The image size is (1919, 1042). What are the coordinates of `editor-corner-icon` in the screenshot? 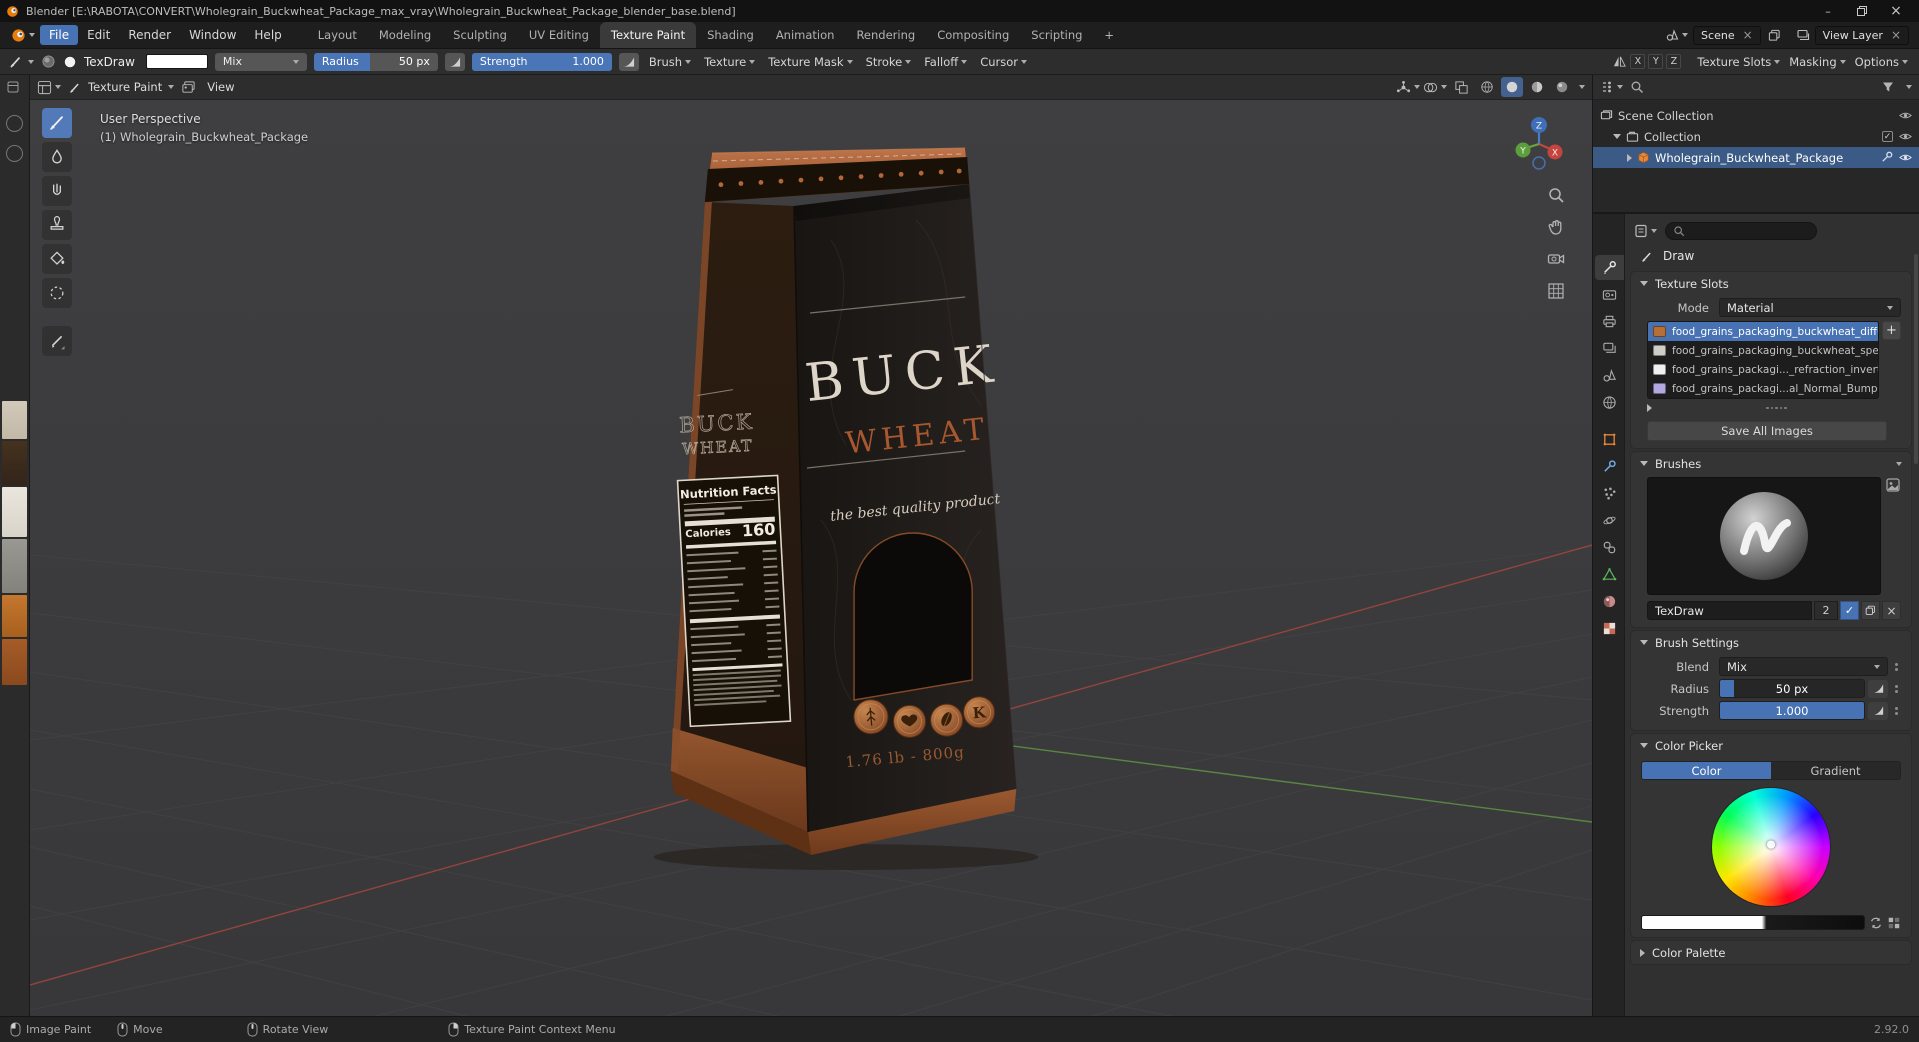 It's located at (13, 87).